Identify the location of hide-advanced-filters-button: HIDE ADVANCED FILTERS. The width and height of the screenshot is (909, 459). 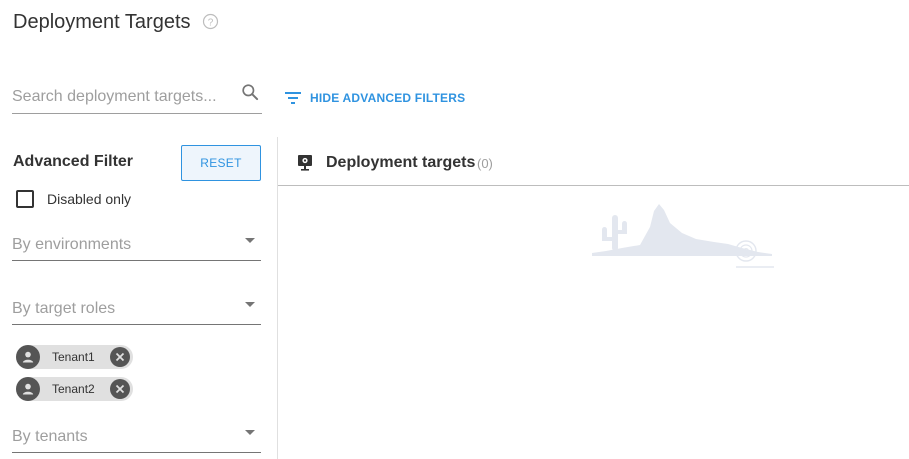
(374, 98).